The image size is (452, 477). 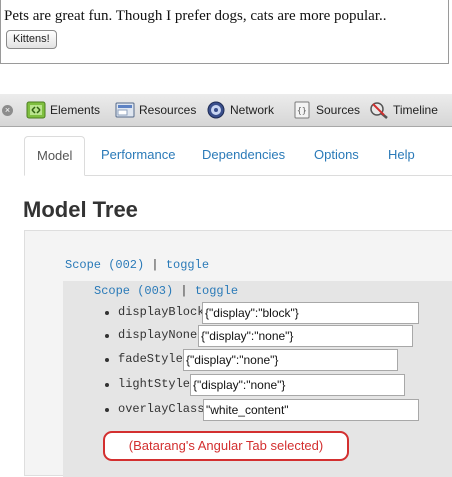 I want to click on close-icon: ×, so click(x=7, y=110).